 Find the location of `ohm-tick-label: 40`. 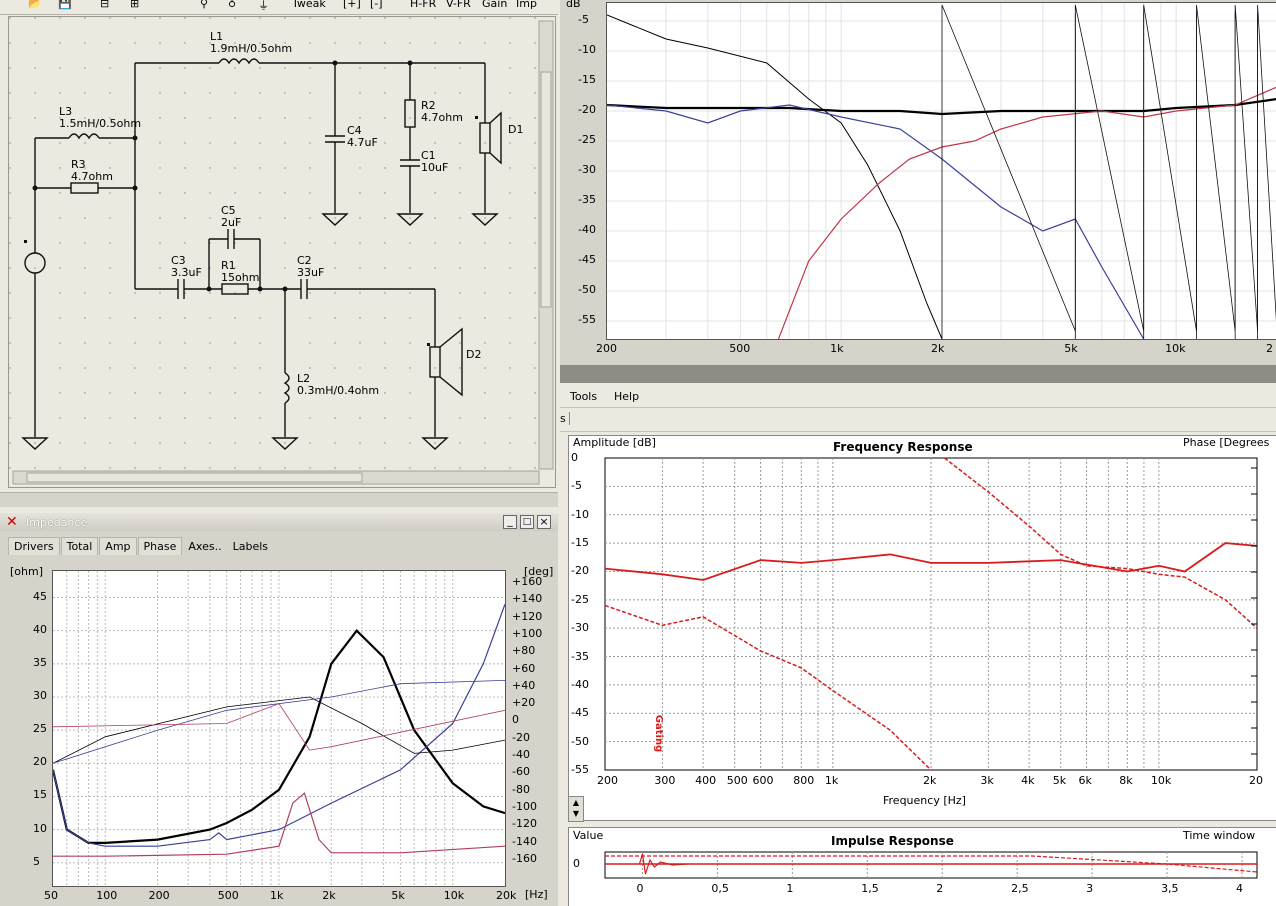

ohm-tick-label: 40 is located at coordinates (40, 629).